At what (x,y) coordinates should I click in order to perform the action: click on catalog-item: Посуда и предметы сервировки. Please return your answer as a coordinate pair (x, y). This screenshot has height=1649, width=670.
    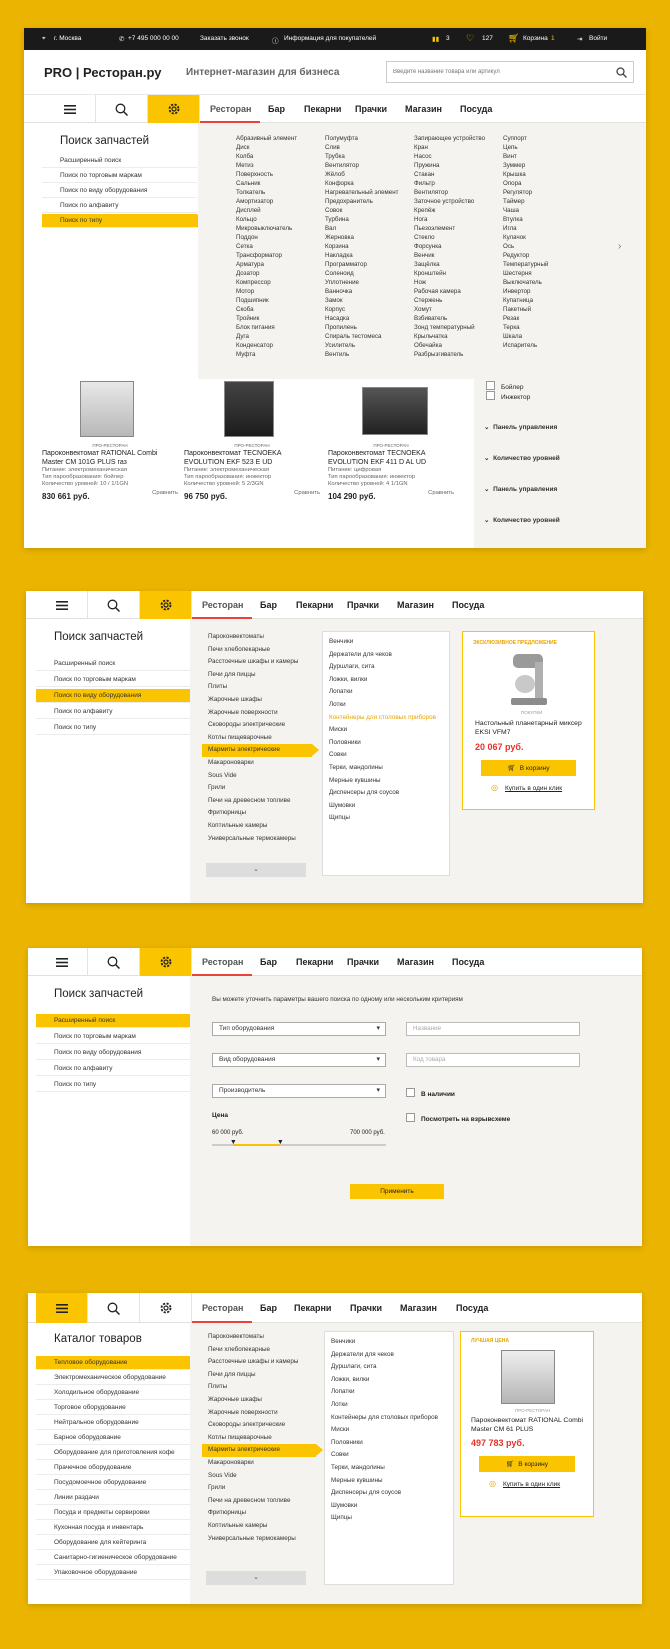
    Looking at the image, I should click on (113, 1513).